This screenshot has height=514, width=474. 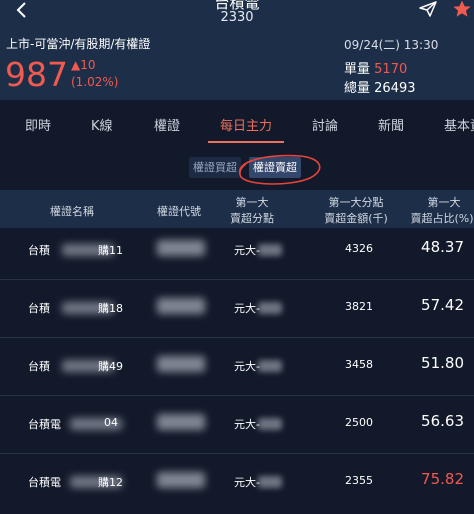 What do you see at coordinates (391, 45) in the screenshot?
I see `quote-datetime: 09/24(二) 13:30` at bounding box center [391, 45].